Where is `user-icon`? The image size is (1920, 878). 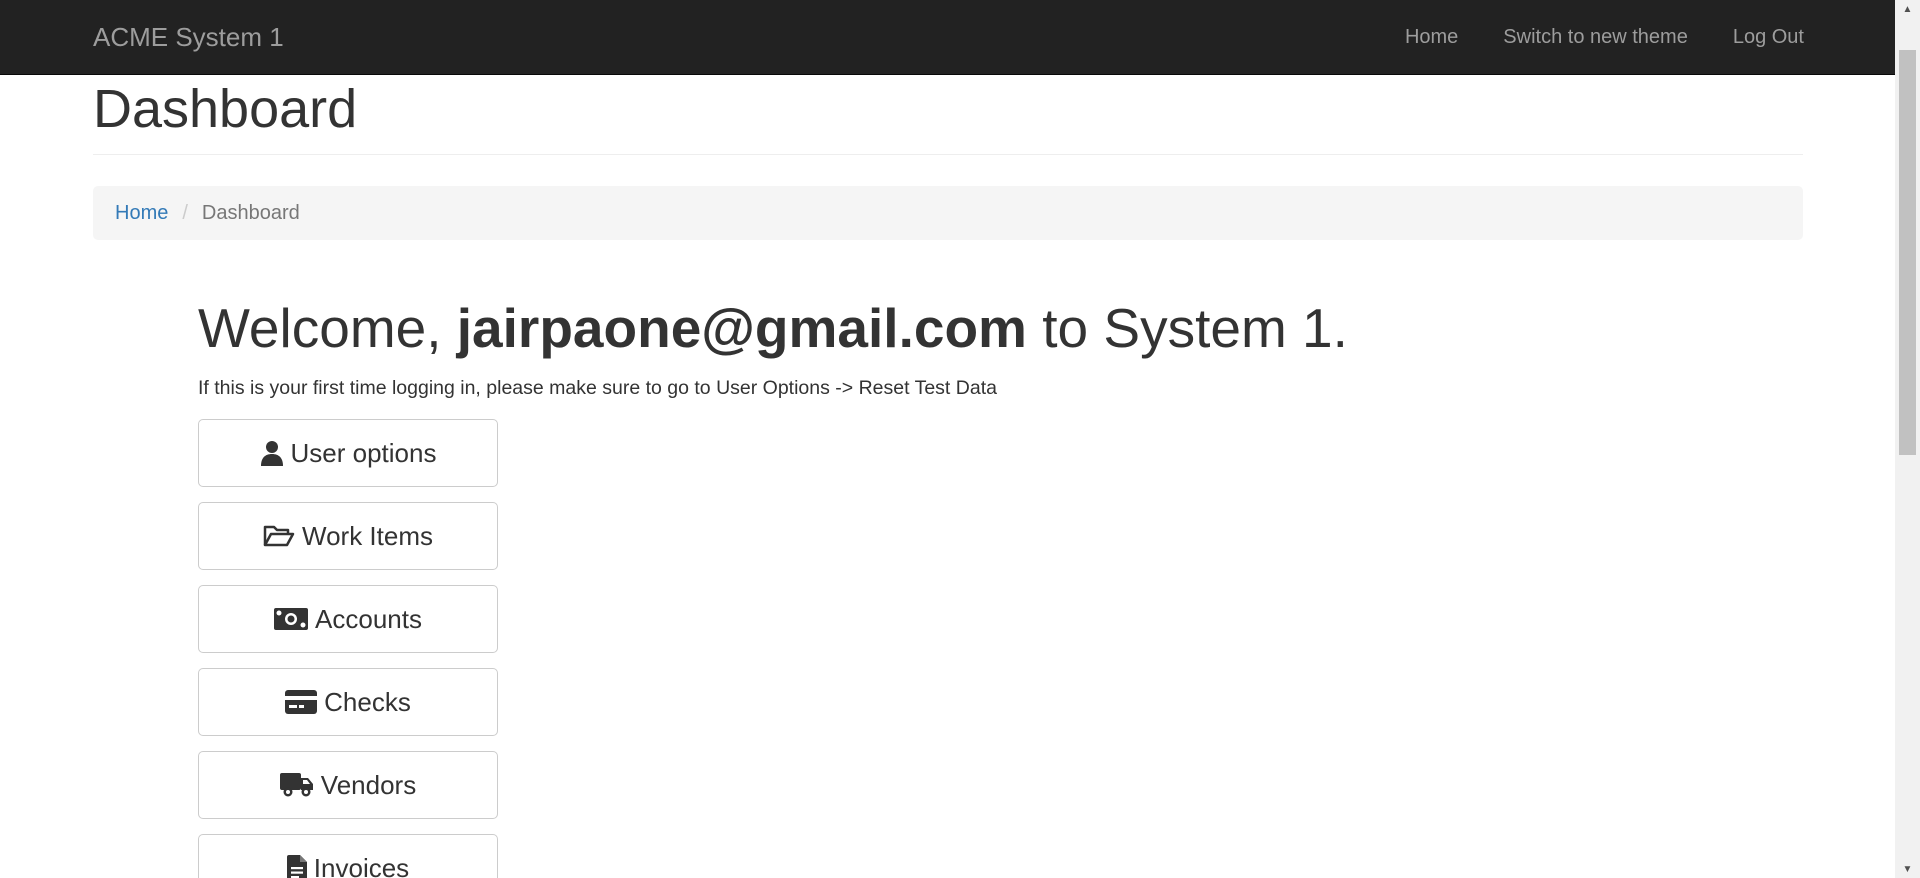 user-icon is located at coordinates (272, 453).